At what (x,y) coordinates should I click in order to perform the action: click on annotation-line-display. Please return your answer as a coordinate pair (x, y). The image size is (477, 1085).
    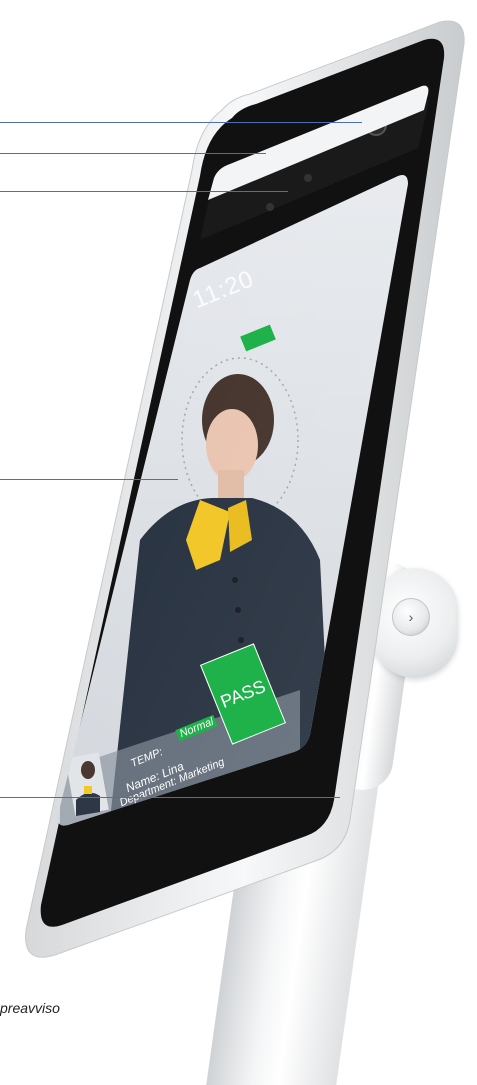
    Looking at the image, I should click on (170, 797).